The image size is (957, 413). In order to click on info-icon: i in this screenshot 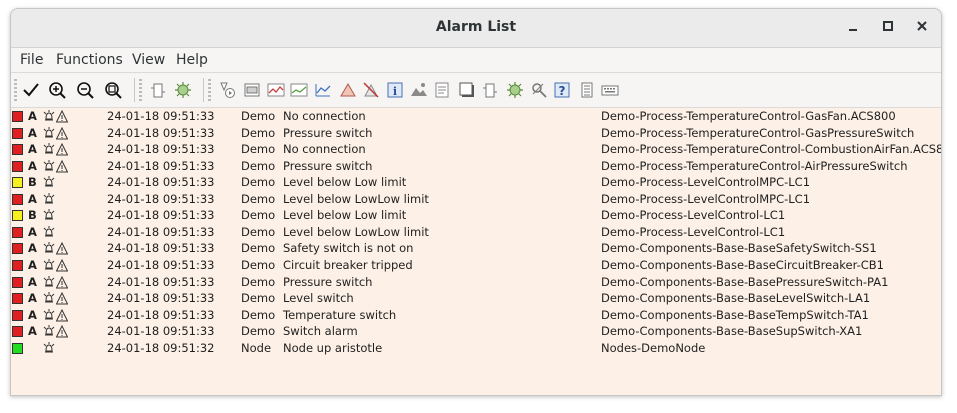, I will do `click(395, 90)`.